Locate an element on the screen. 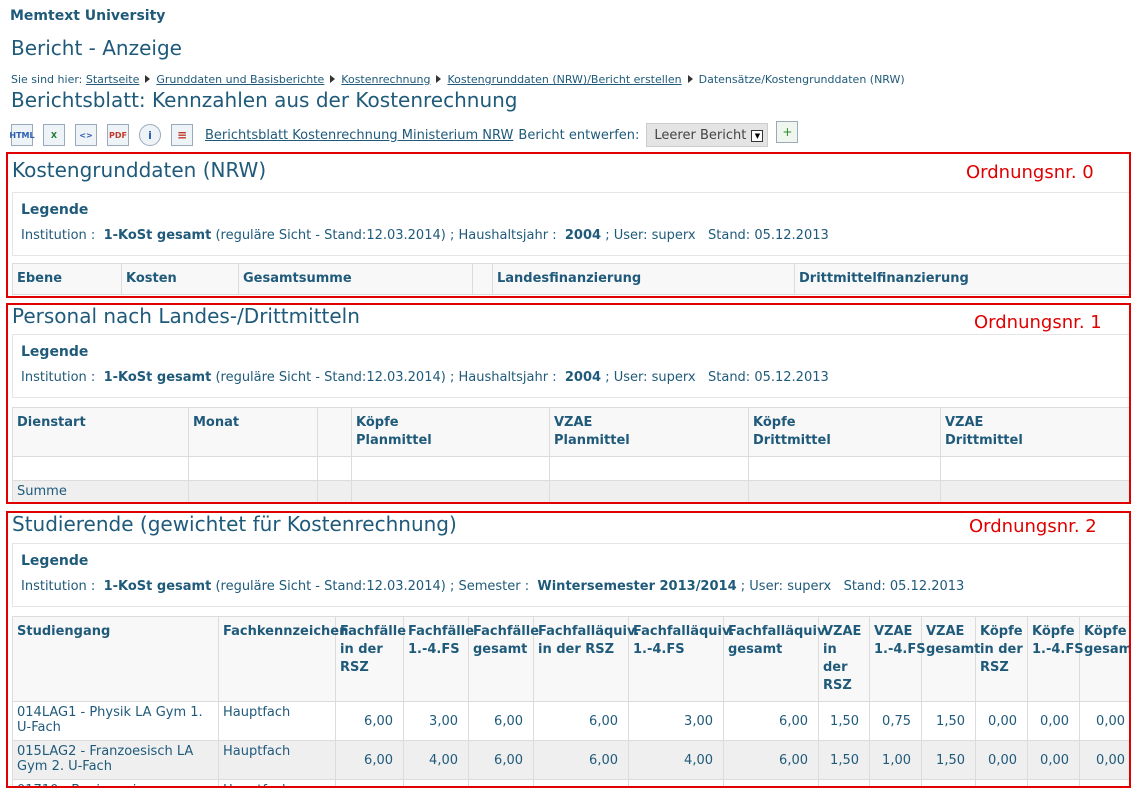  column-header: Fachfalläquiv. in der RSZ is located at coordinates (586, 659).